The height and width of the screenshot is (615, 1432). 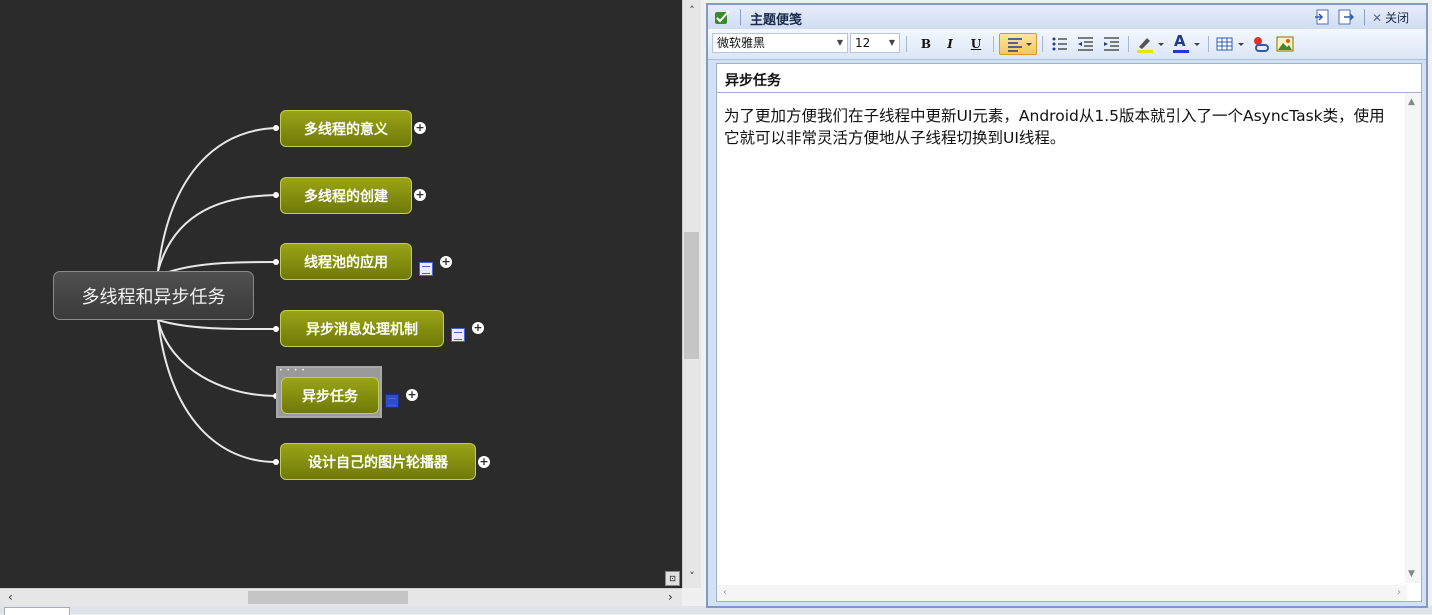 I want to click on scroll-down-icon: ▼, so click(x=1411, y=574).